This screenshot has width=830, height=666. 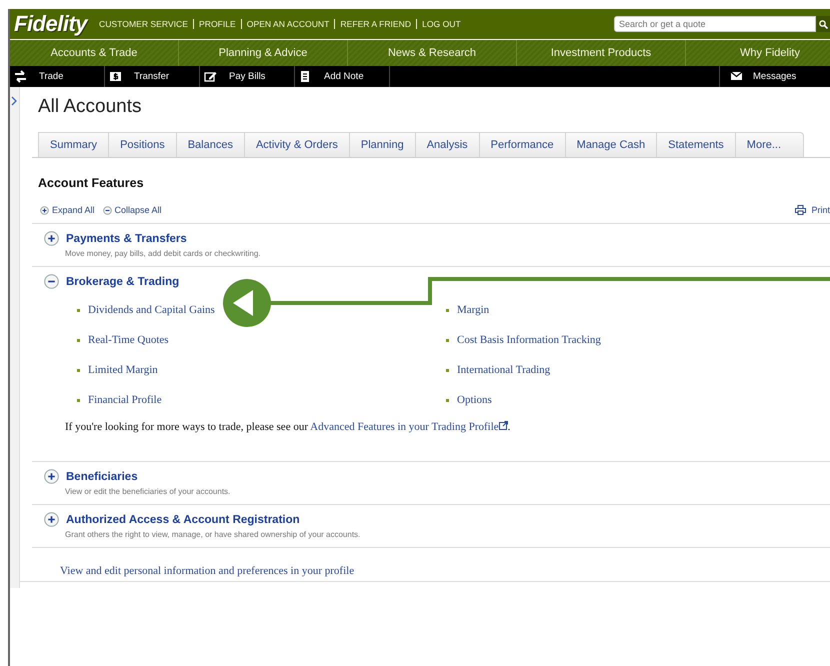 What do you see at coordinates (305, 76) in the screenshot?
I see `notepad-icon` at bounding box center [305, 76].